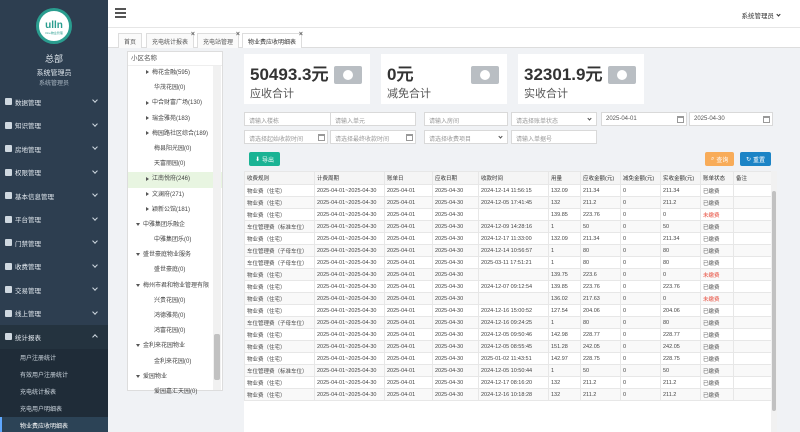  Describe the element at coordinates (175, 286) in the screenshot. I see `tree-node: 梅州市君和物业管理有限` at that location.